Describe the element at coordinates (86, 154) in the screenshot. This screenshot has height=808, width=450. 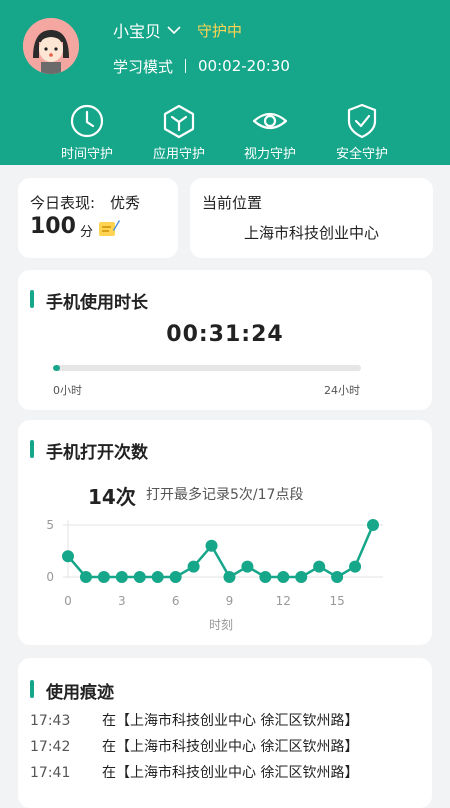
I see `feature-label: 时间守护` at that location.